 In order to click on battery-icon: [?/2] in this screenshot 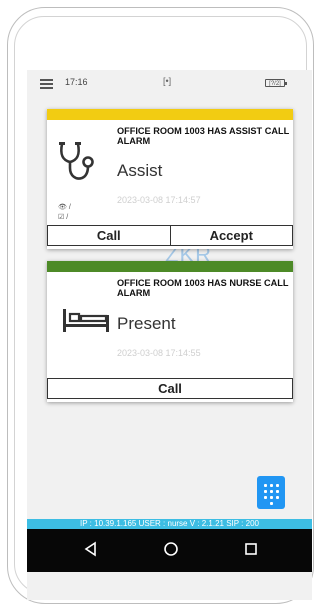, I will do `click(276, 83)`.